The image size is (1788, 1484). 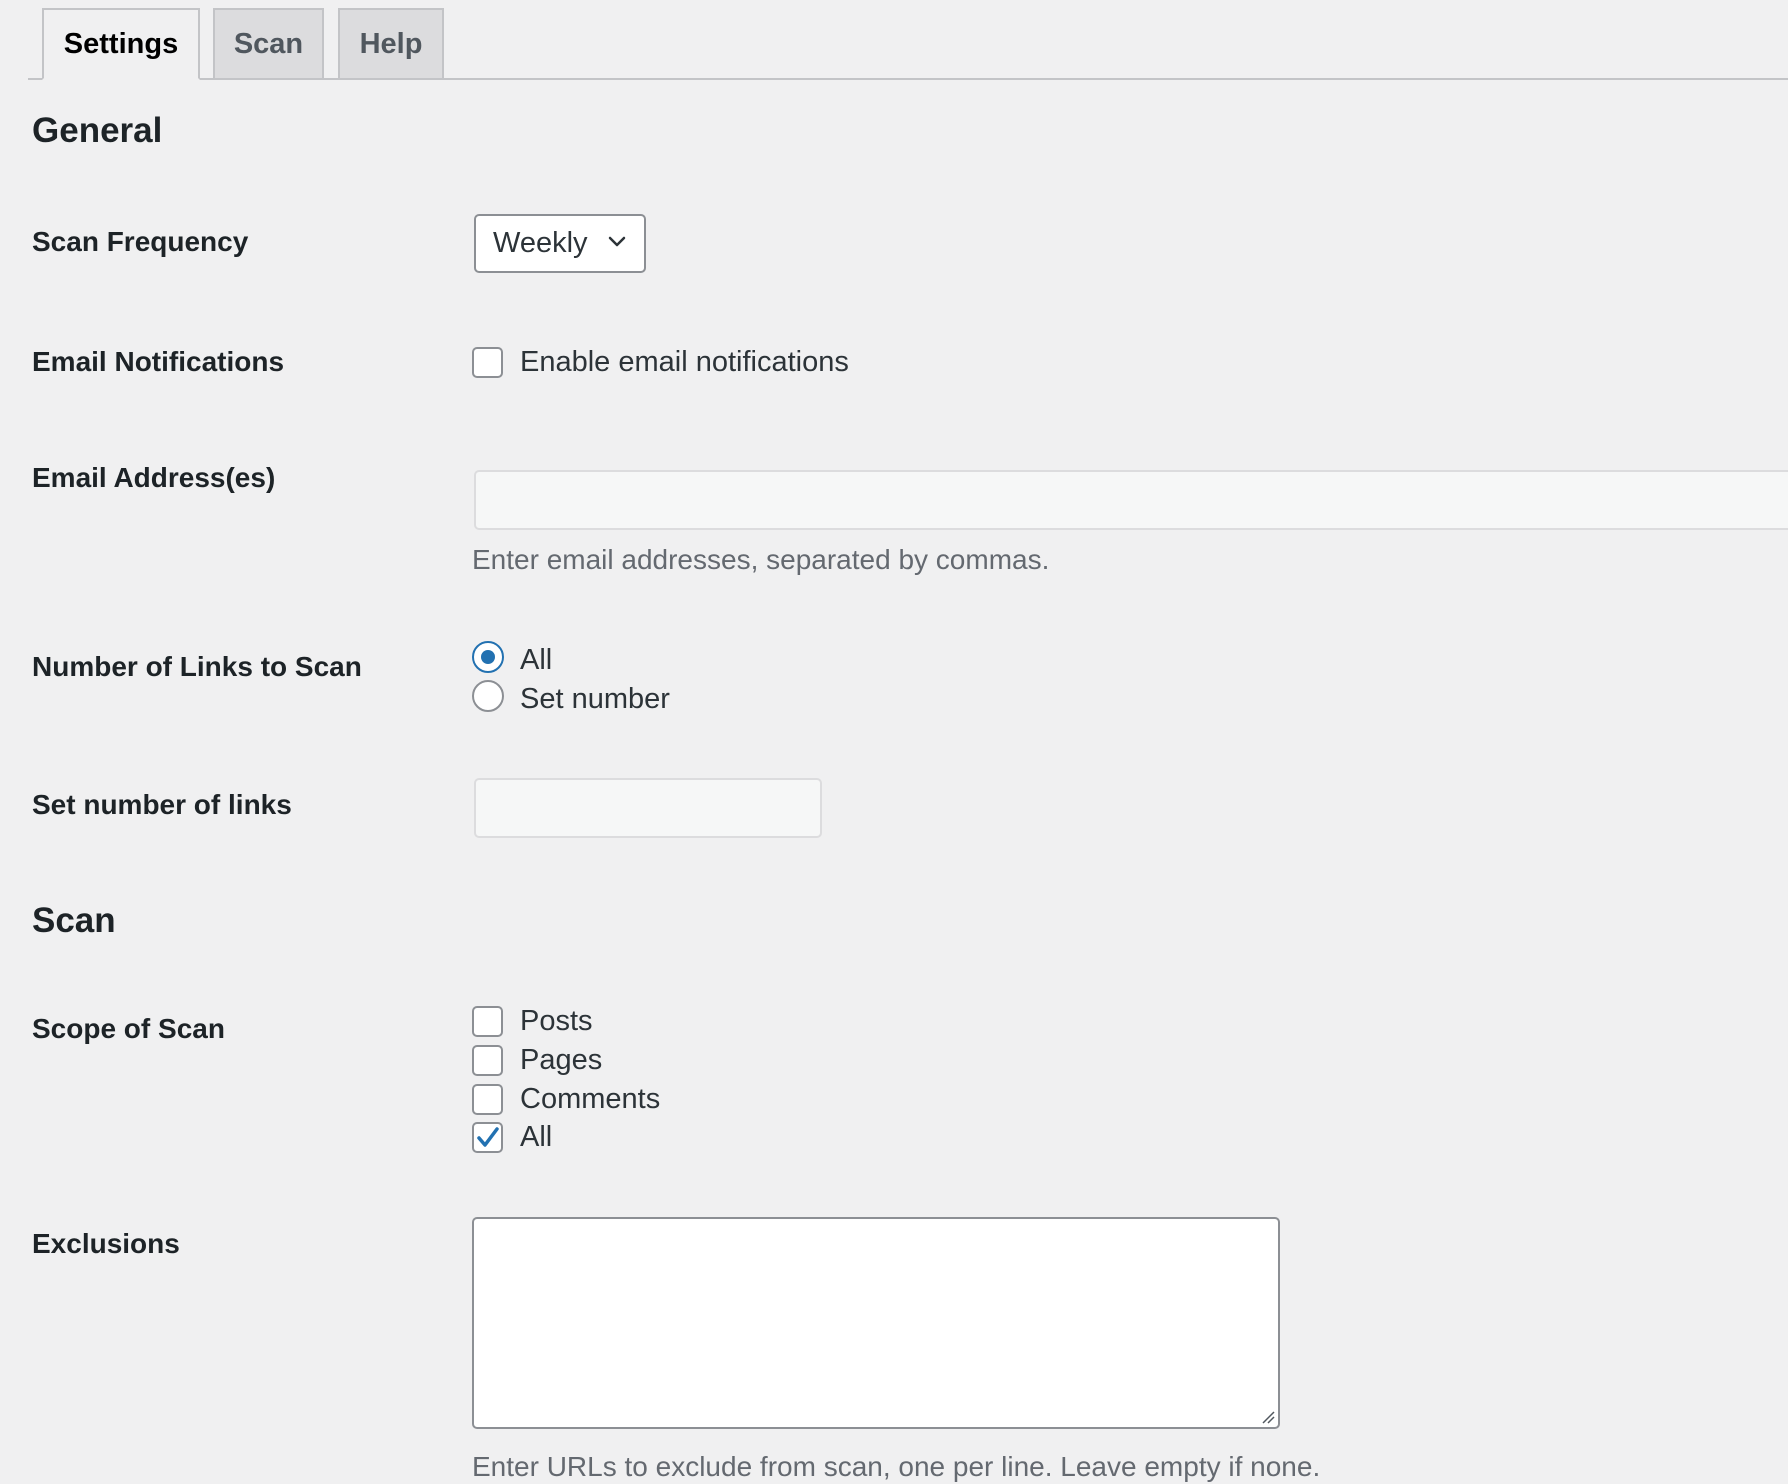 What do you see at coordinates (268, 43) in the screenshot?
I see `tab-scan: Scan` at bounding box center [268, 43].